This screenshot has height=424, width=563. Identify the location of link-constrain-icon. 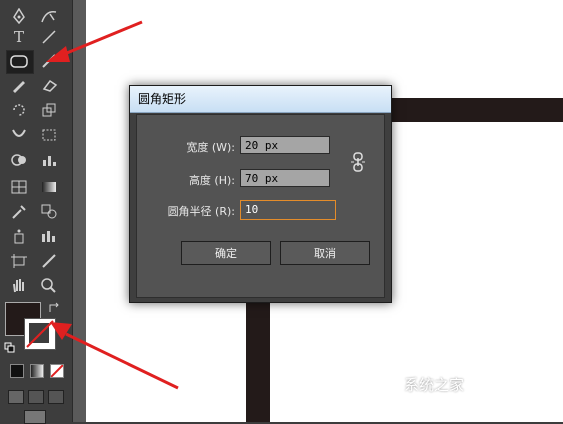
(358, 164).